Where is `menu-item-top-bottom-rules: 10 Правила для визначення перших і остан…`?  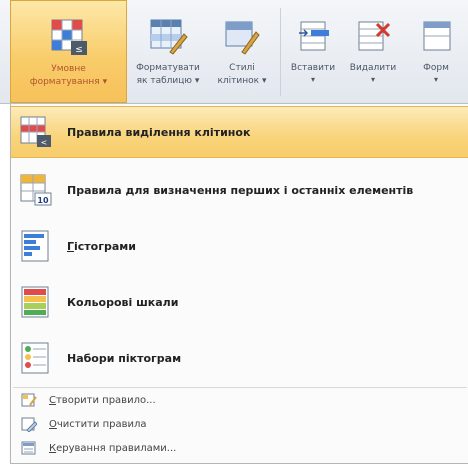 menu-item-top-bottom-rules: 10 Правила для визначення перших і остан… is located at coordinates (239, 190).